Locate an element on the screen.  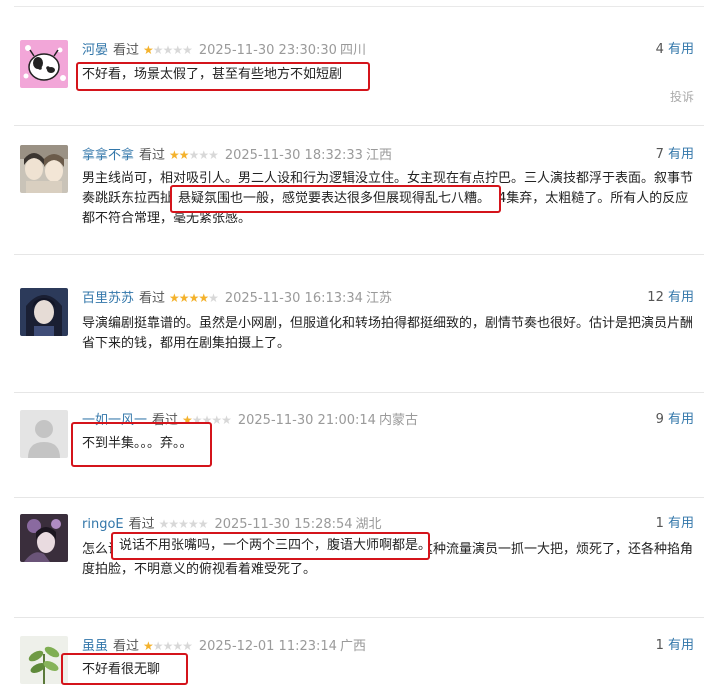
useful-vote: 7 有用 is located at coordinates (675, 155).